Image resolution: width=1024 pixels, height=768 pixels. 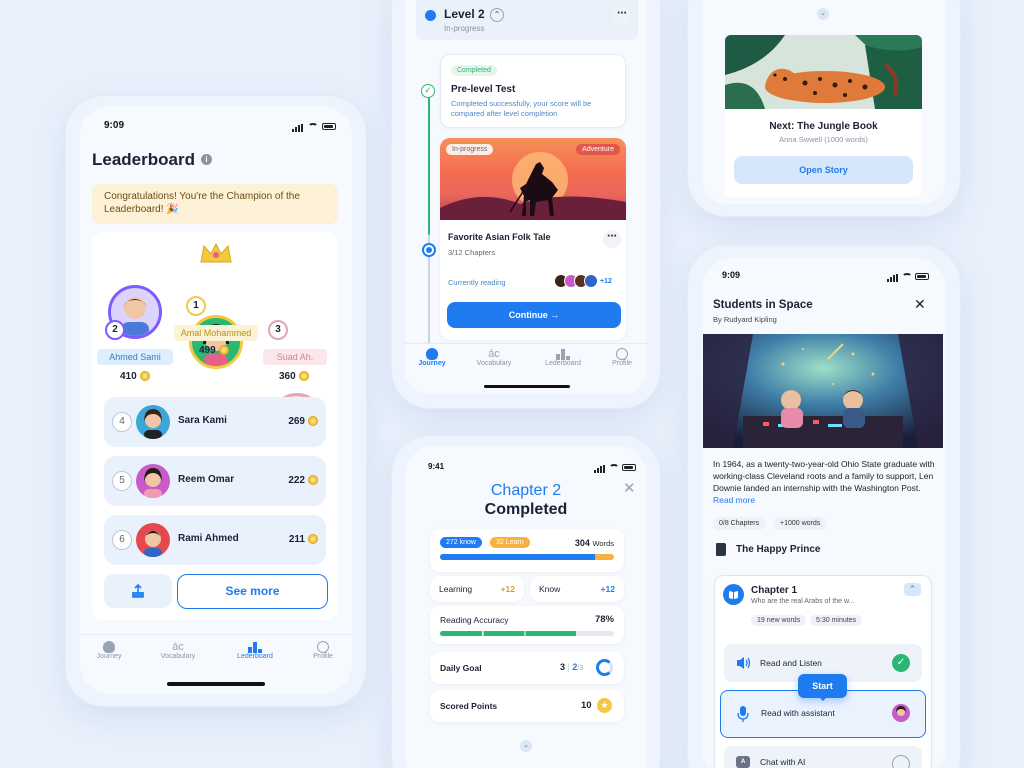 What do you see at coordinates (534, 315) in the screenshot?
I see `continue-button: Continue →` at bounding box center [534, 315].